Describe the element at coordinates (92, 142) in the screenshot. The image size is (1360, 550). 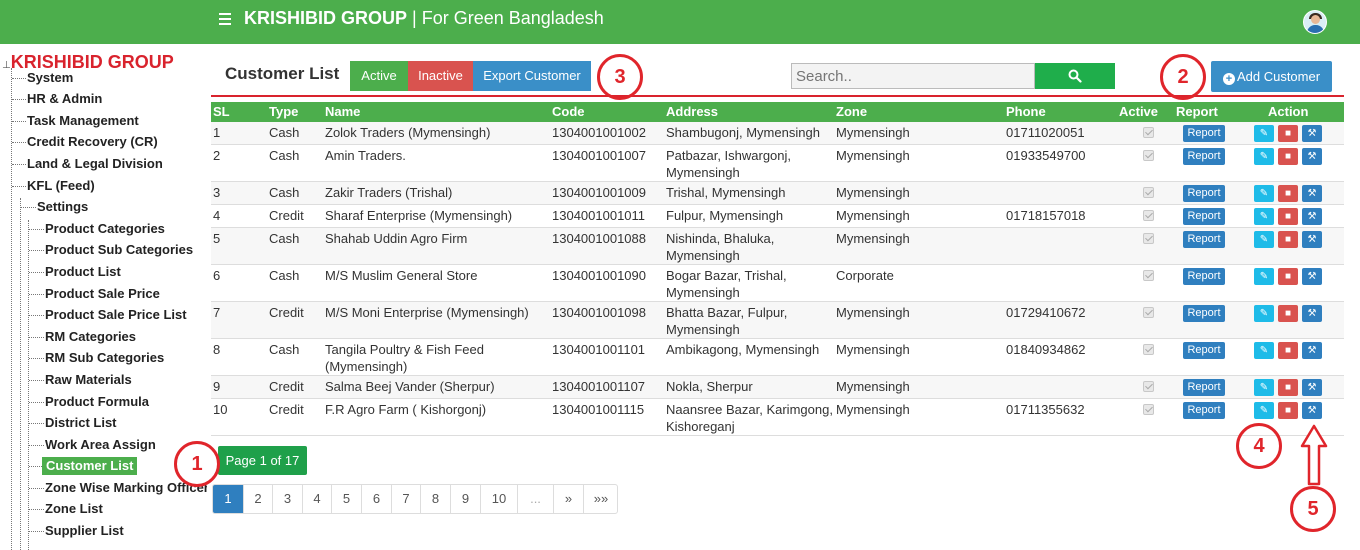
I see `sidebar-item-credit-recovery-cr: Credit Recovery (CR)` at that location.